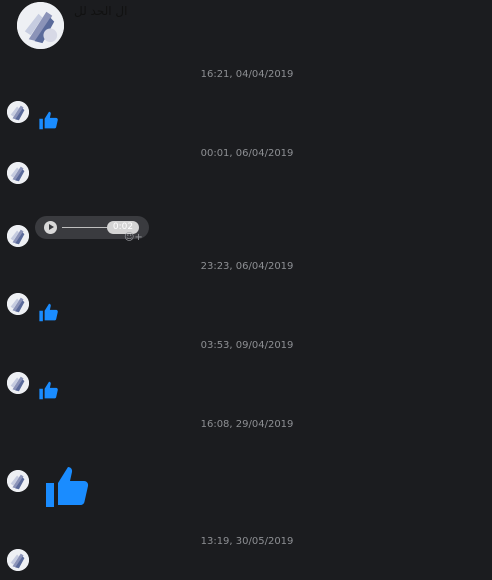 The image size is (492, 580). I want to click on timestamp-divider: 00:01, 06/04/2019, so click(247, 153).